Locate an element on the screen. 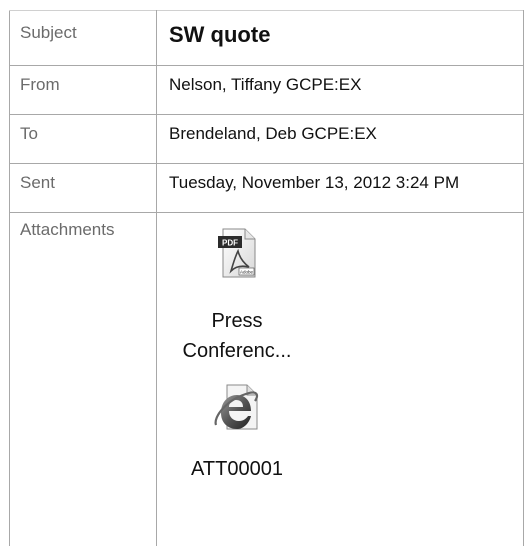 The width and height of the screenshot is (529, 546). to-label: To is located at coordinates (83, 139).